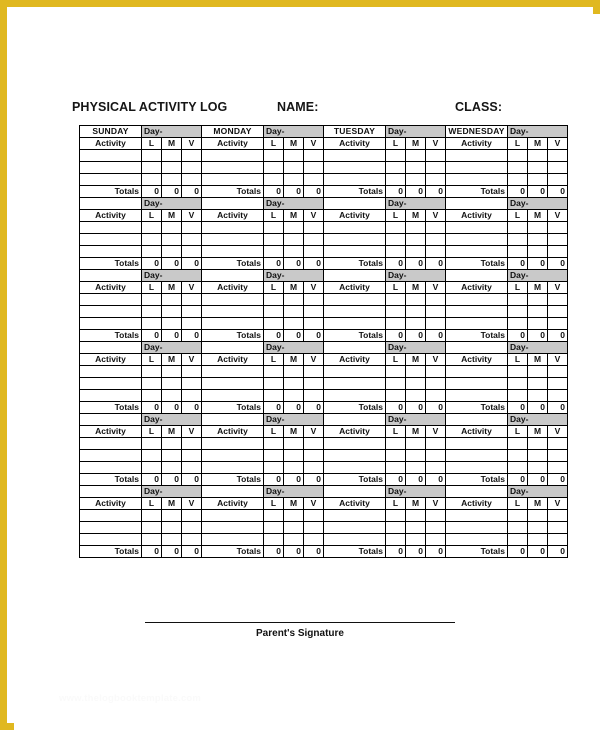 This screenshot has height=730, width=600. Describe the element at coordinates (300, 622) in the screenshot. I see `signature-line` at that location.